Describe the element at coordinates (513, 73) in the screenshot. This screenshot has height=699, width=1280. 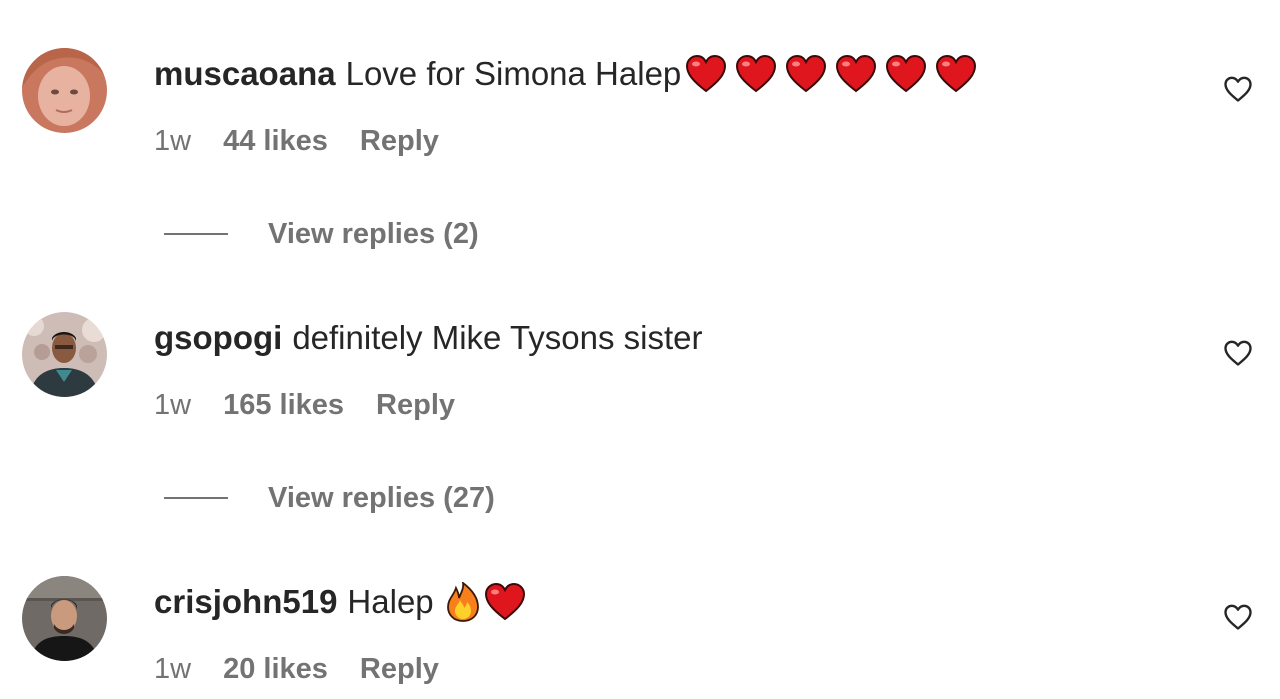
I see `comment-text: Love for Simona Halep` at that location.